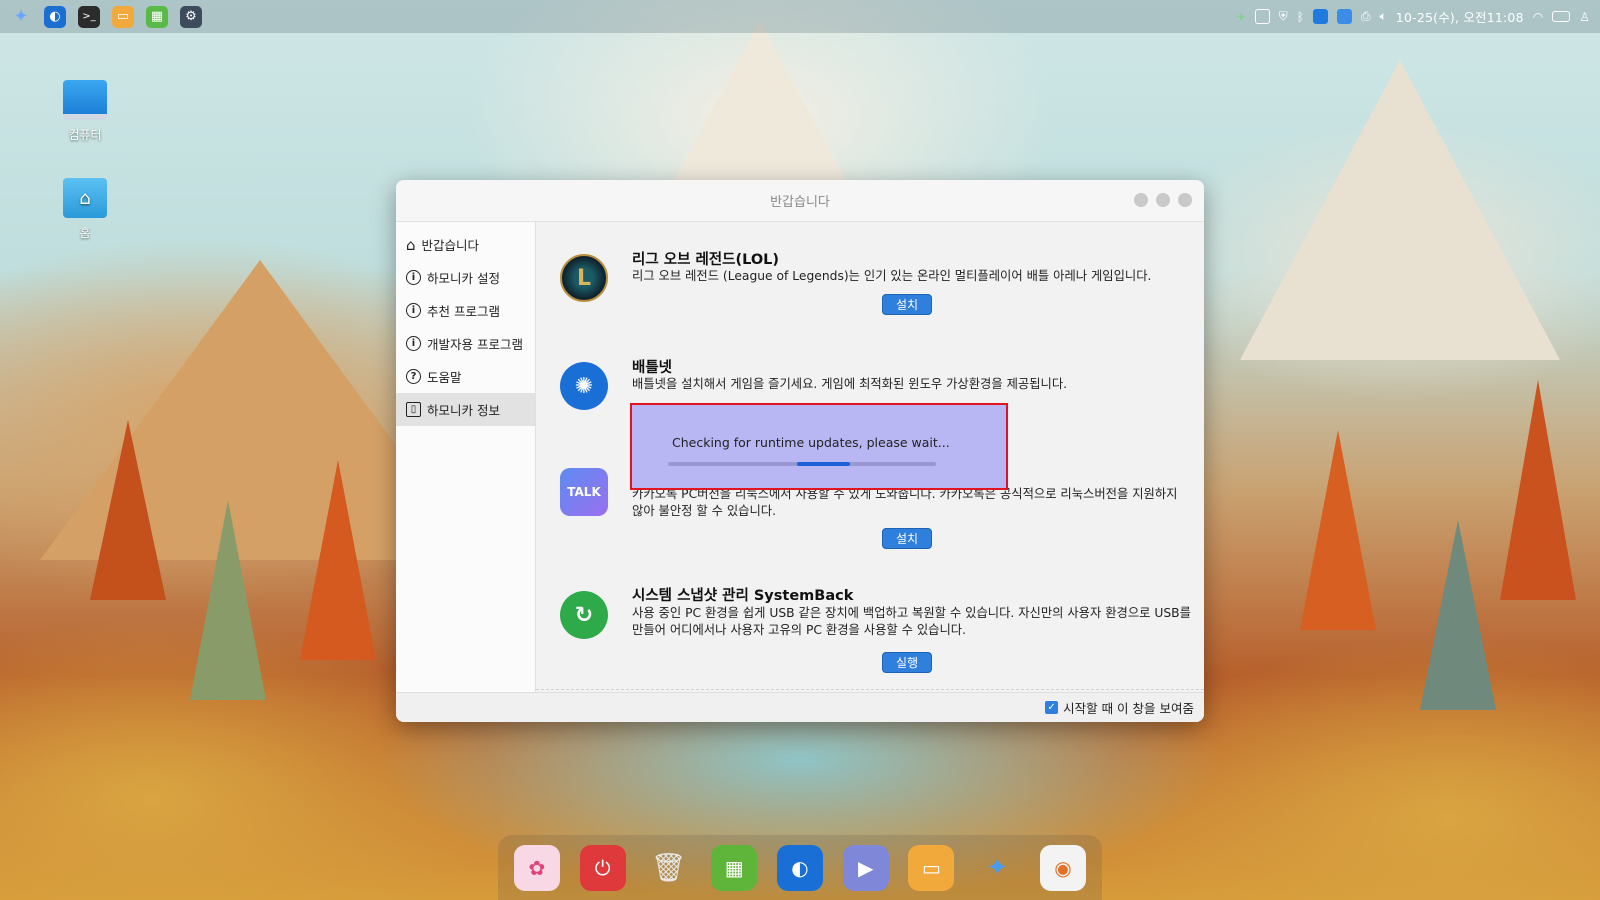 This screenshot has height=900, width=1600. What do you see at coordinates (743, 596) in the screenshot?
I see `app-title: 시스템 스냅샷 관리 SystemBack` at bounding box center [743, 596].